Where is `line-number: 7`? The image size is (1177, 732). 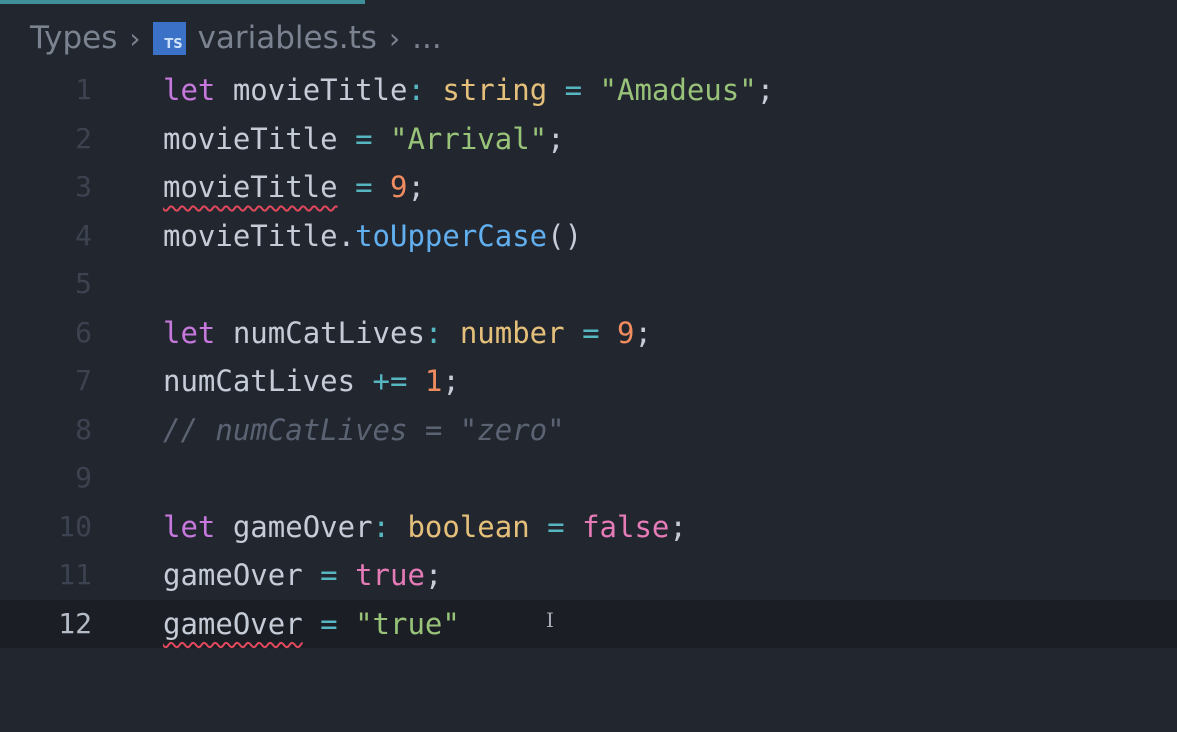
line-number: 7 is located at coordinates (83, 380).